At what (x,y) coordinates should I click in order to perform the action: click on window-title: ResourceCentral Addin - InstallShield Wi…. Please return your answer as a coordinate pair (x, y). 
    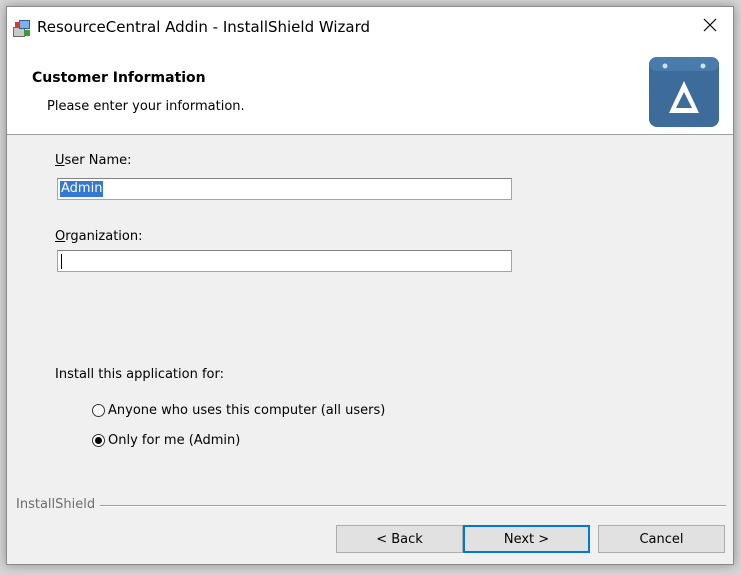
    Looking at the image, I should click on (204, 27).